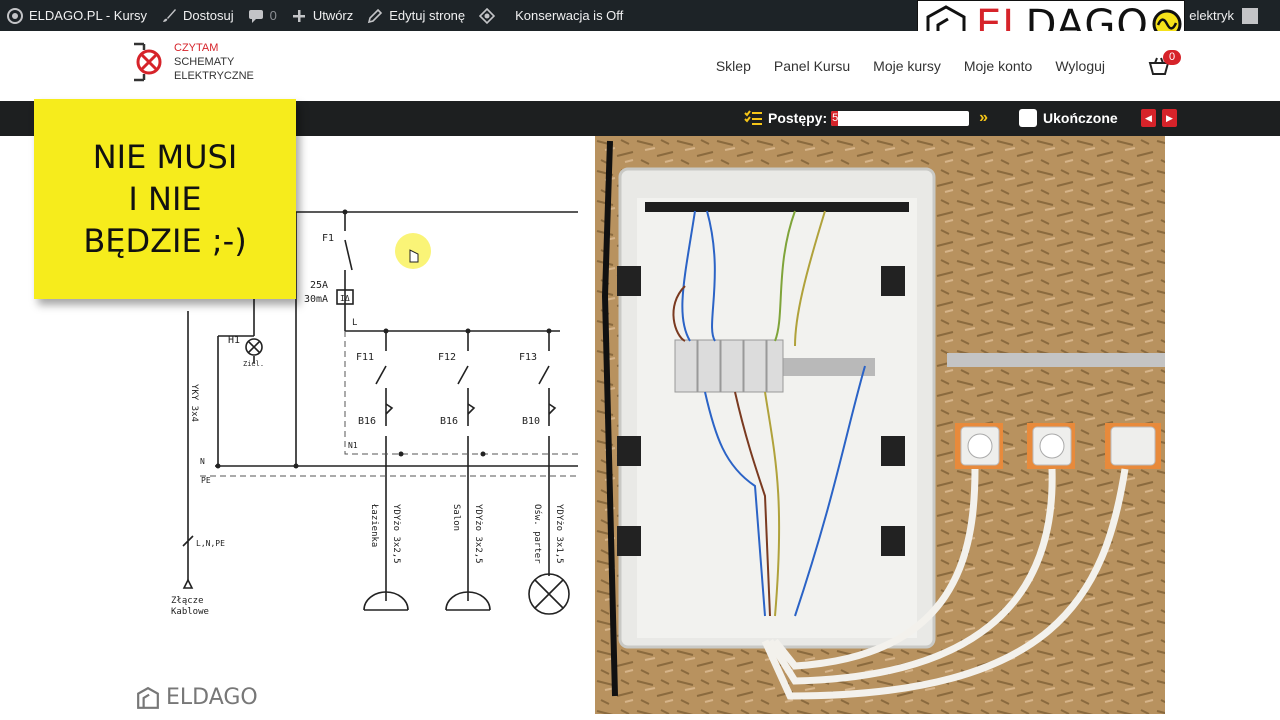 The height and width of the screenshot is (720, 1280). I want to click on admin-bar-account: , elektryk, so click(1220, 15).